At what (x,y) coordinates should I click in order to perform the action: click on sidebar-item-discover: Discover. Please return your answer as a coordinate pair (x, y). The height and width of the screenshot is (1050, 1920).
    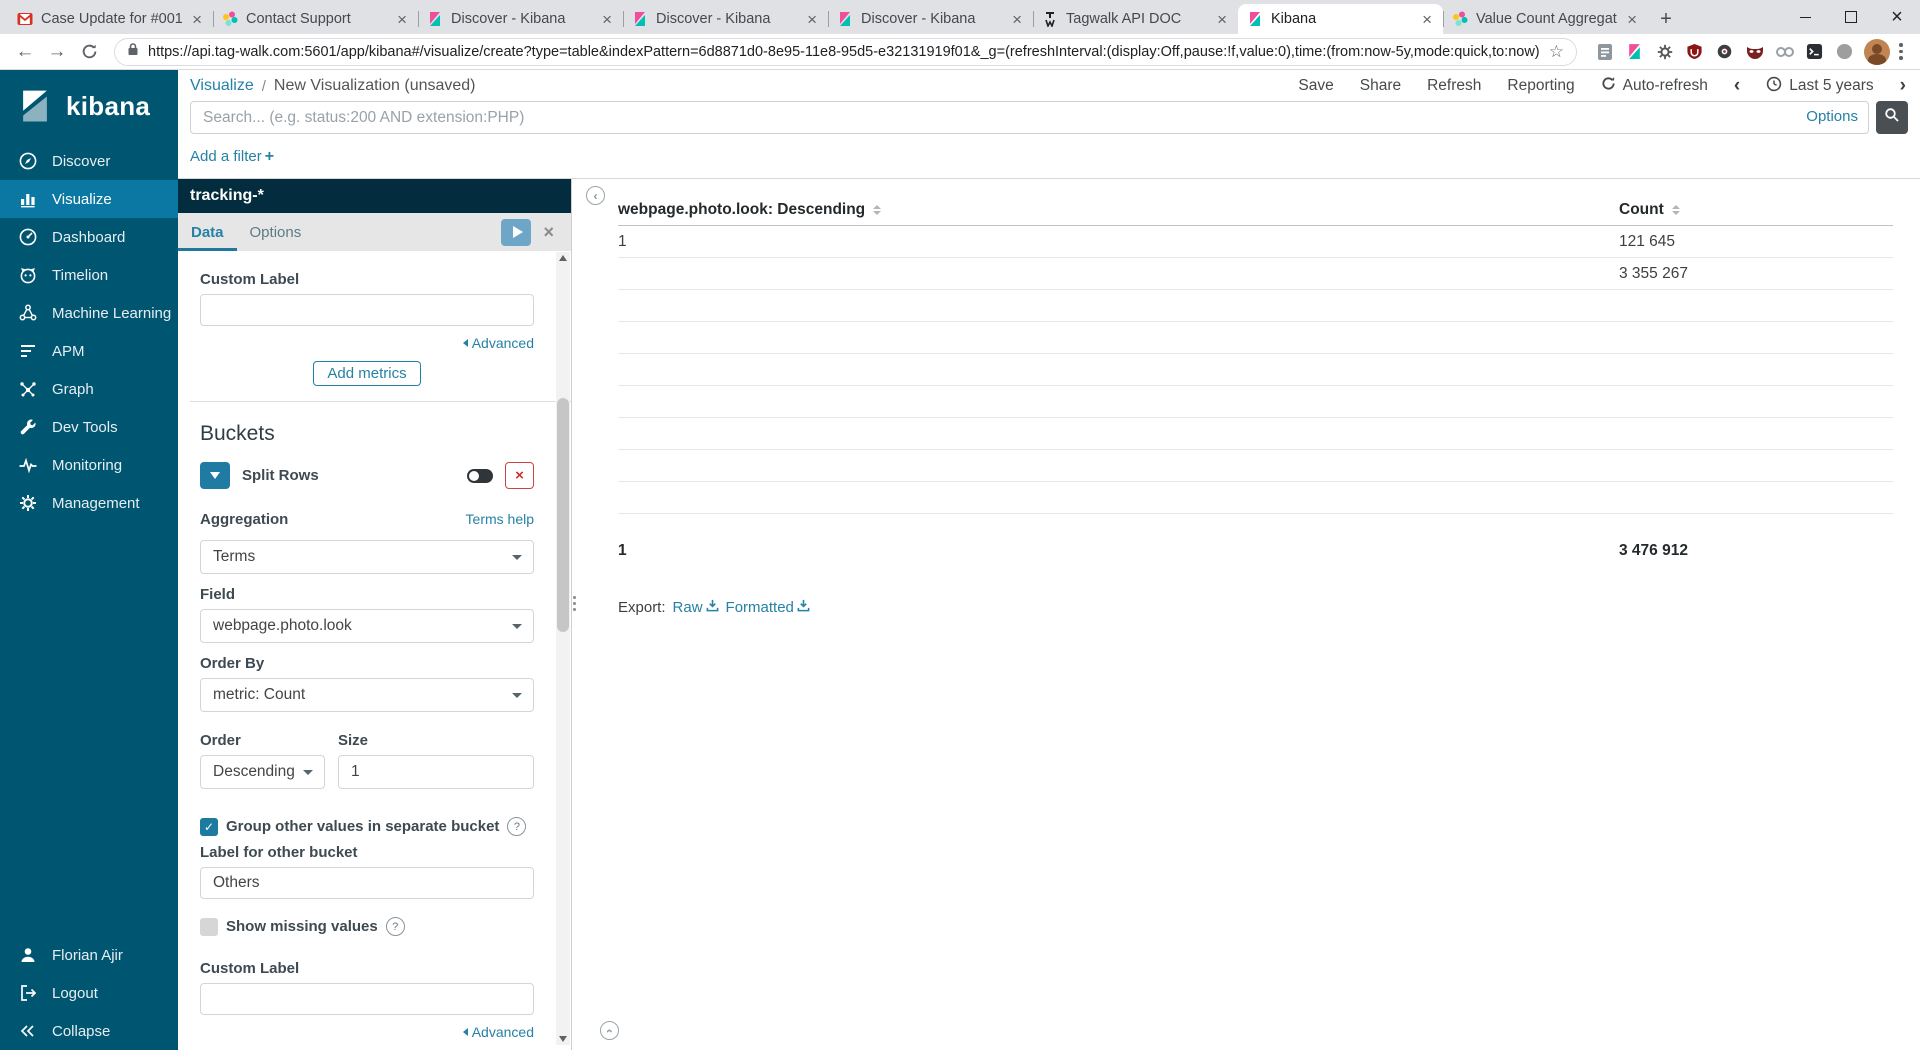
    Looking at the image, I should click on (89, 161).